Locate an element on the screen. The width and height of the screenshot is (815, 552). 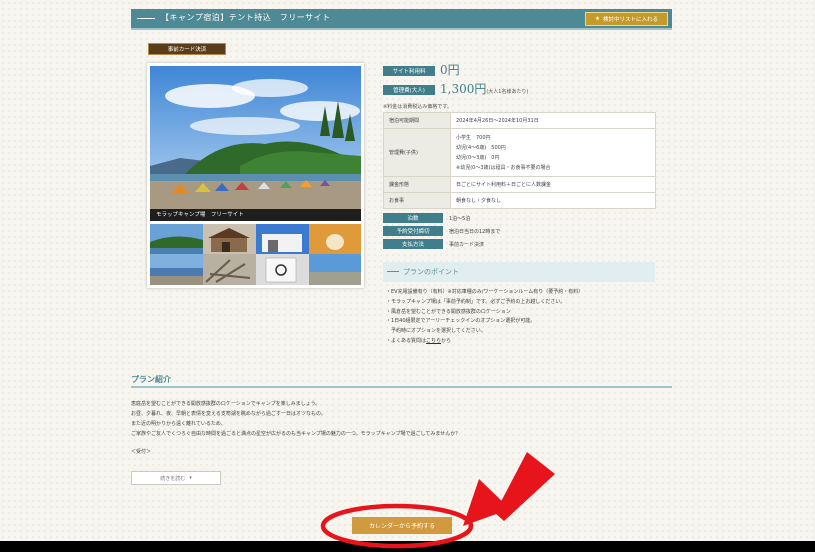
points-decor-line is located at coordinates (393, 271).